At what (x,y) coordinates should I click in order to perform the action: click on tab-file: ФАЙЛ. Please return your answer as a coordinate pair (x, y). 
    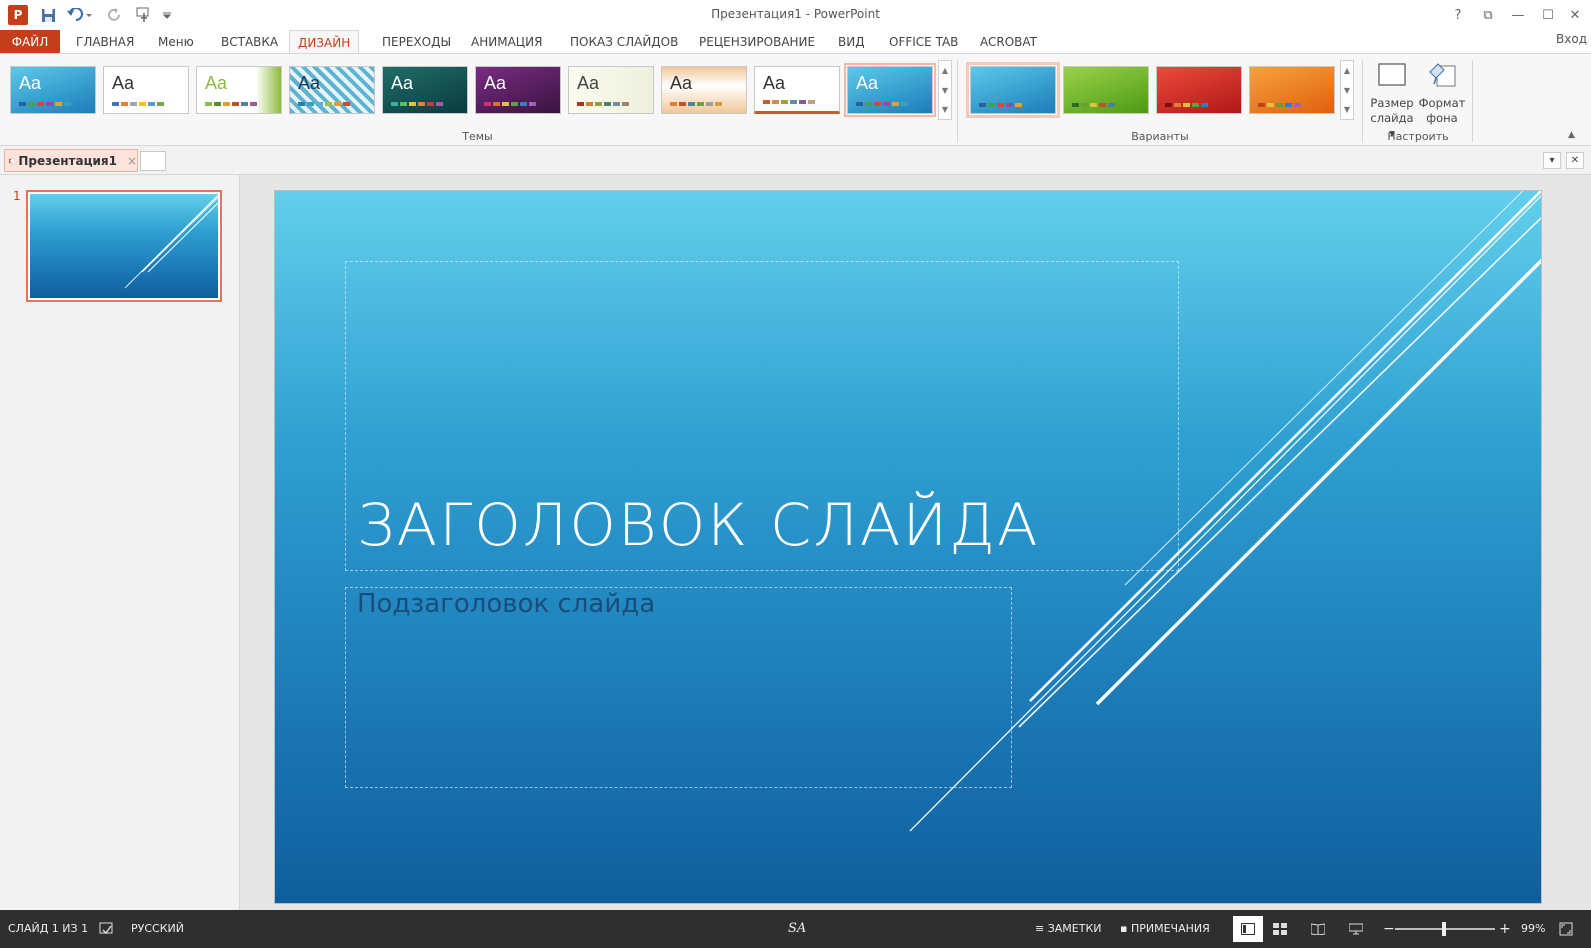
    Looking at the image, I should click on (30, 42).